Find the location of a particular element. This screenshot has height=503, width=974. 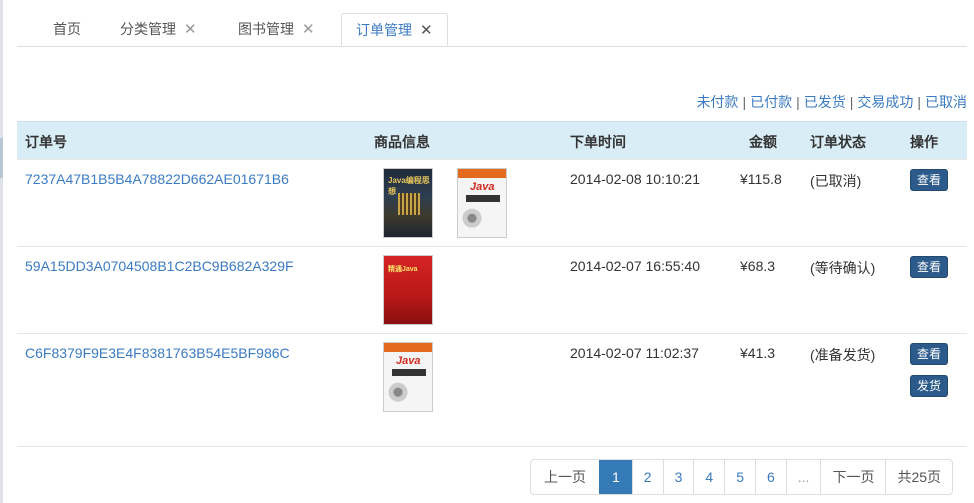

pagination: 上一页 1 2 3 4 5 6 ... 下一页 共25页 is located at coordinates (742, 477).